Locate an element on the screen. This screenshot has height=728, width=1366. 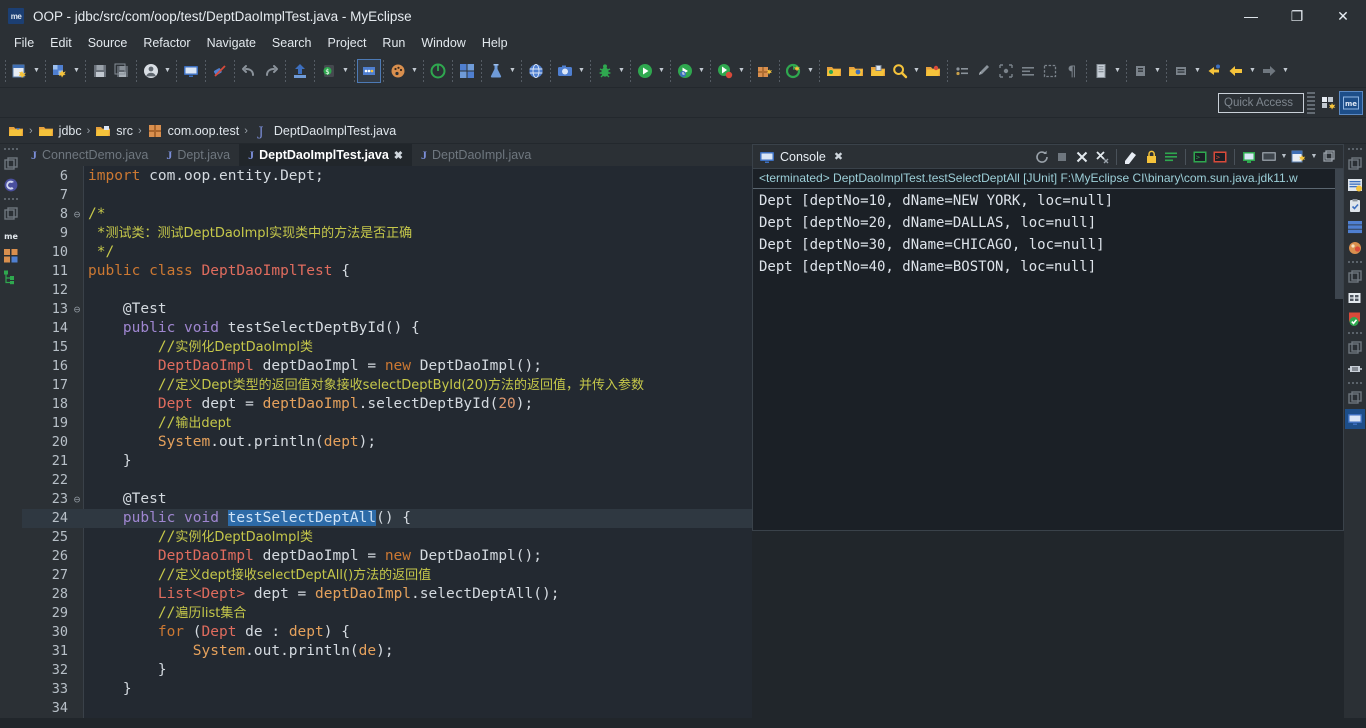
pin-console-icon is located at coordinates (1249, 157).